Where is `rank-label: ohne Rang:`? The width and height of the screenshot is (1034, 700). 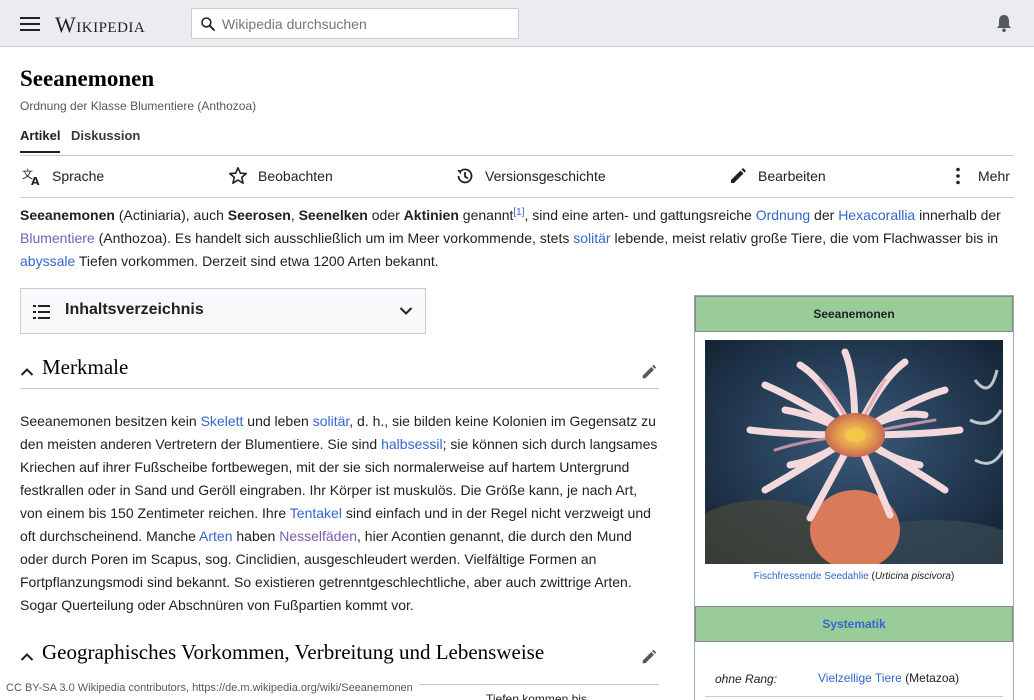 rank-label: ohne Rang: is located at coordinates (746, 679).